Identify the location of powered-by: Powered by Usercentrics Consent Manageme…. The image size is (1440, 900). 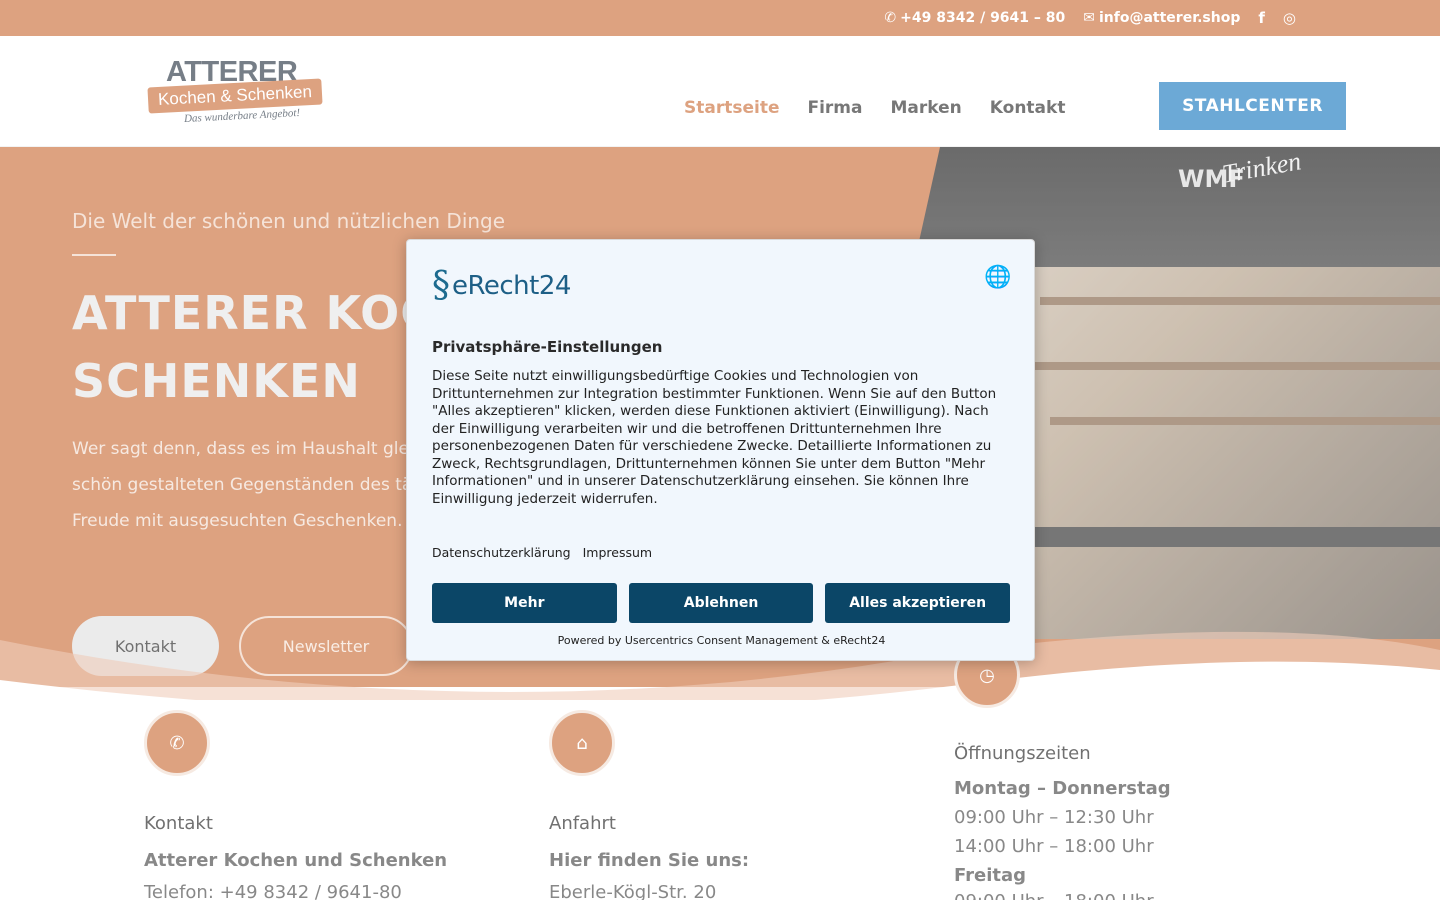
(721, 640).